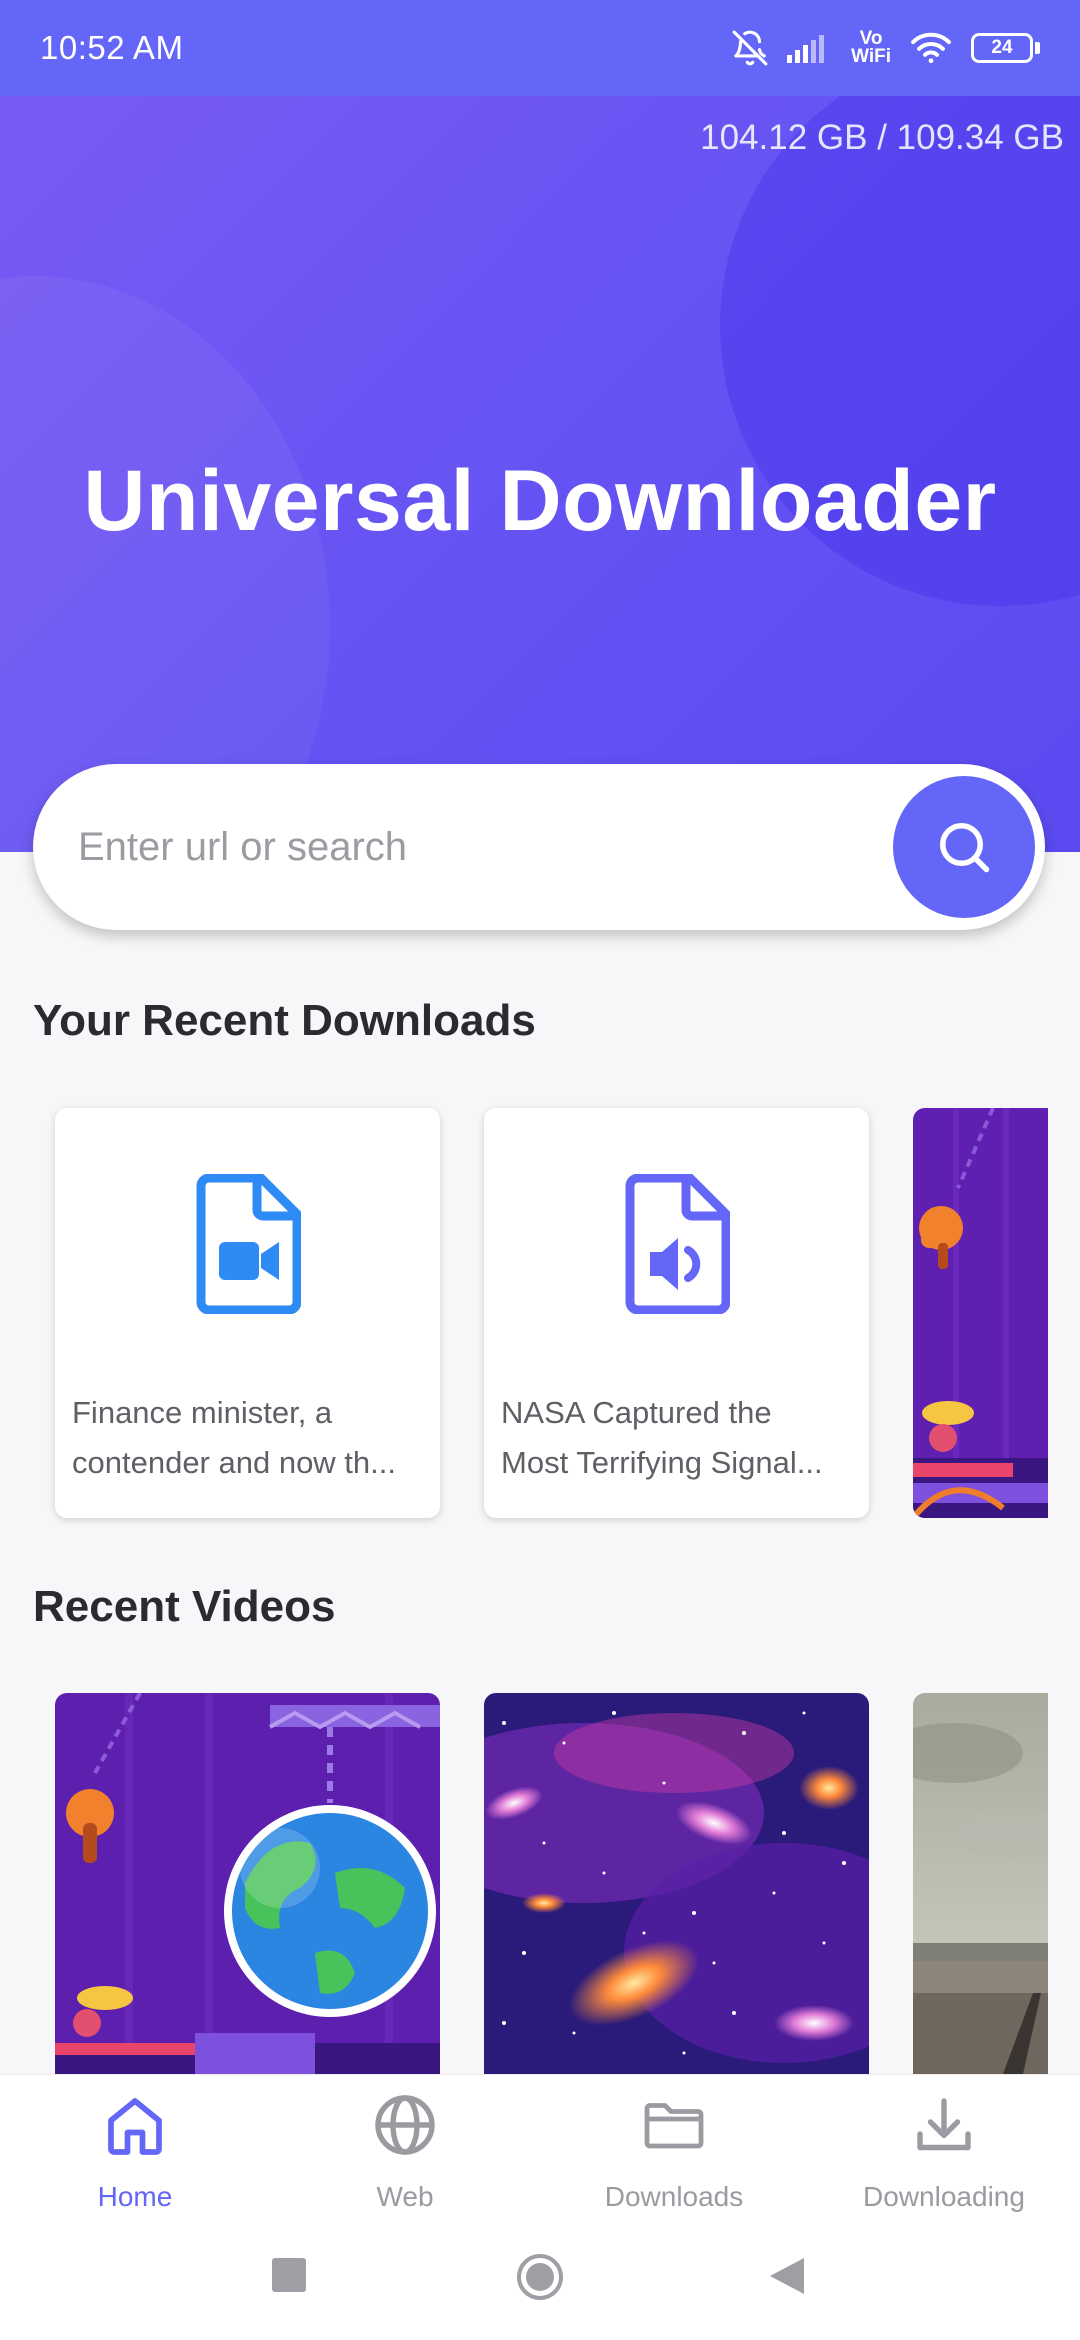 The width and height of the screenshot is (1080, 2340). What do you see at coordinates (871, 56) in the screenshot?
I see `vowifi-bottom: WiFi` at bounding box center [871, 56].